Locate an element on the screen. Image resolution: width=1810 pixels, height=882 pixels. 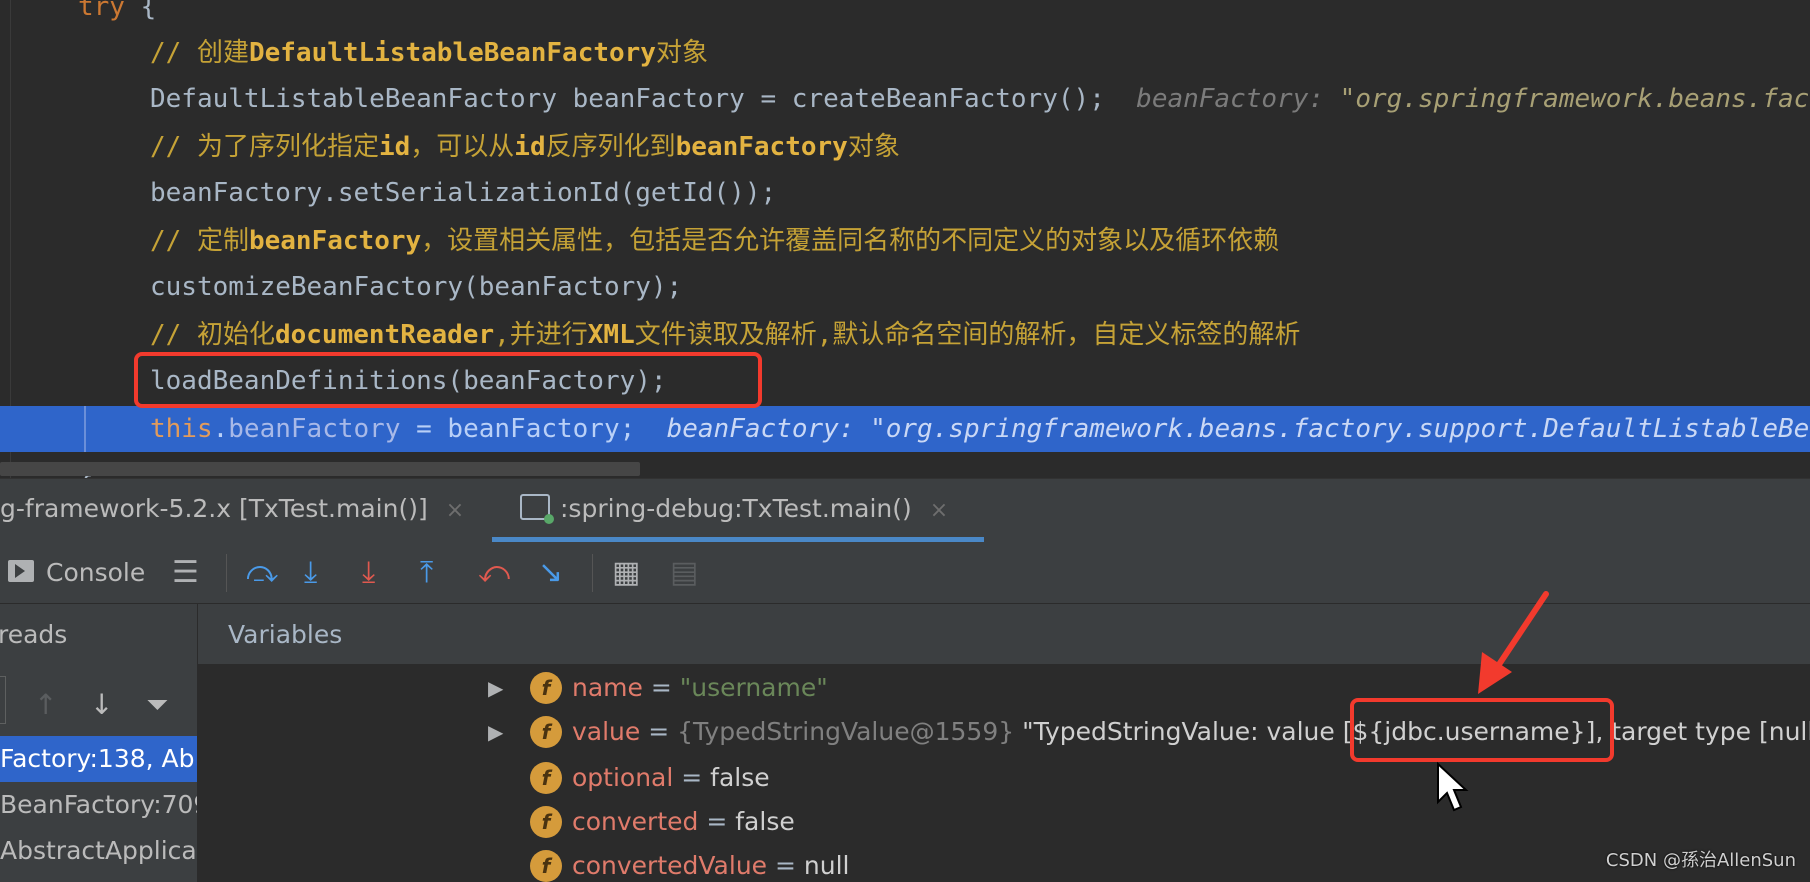
code-token: DefaultListableBeanFactory is located at coordinates (452, 53).